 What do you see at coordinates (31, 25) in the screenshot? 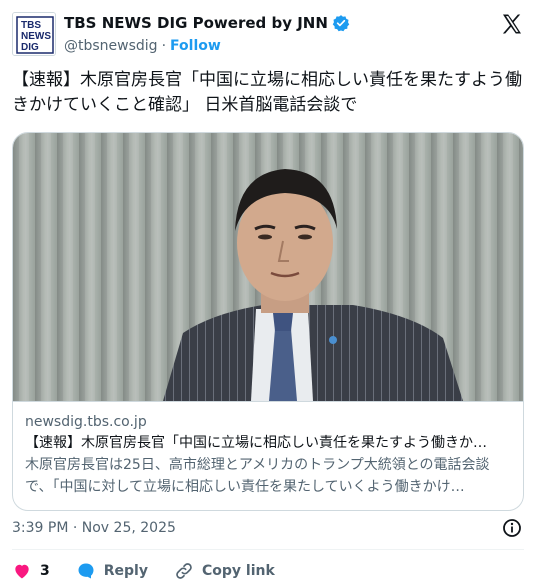
I see `avatar-text-line1: TBS` at bounding box center [31, 25].